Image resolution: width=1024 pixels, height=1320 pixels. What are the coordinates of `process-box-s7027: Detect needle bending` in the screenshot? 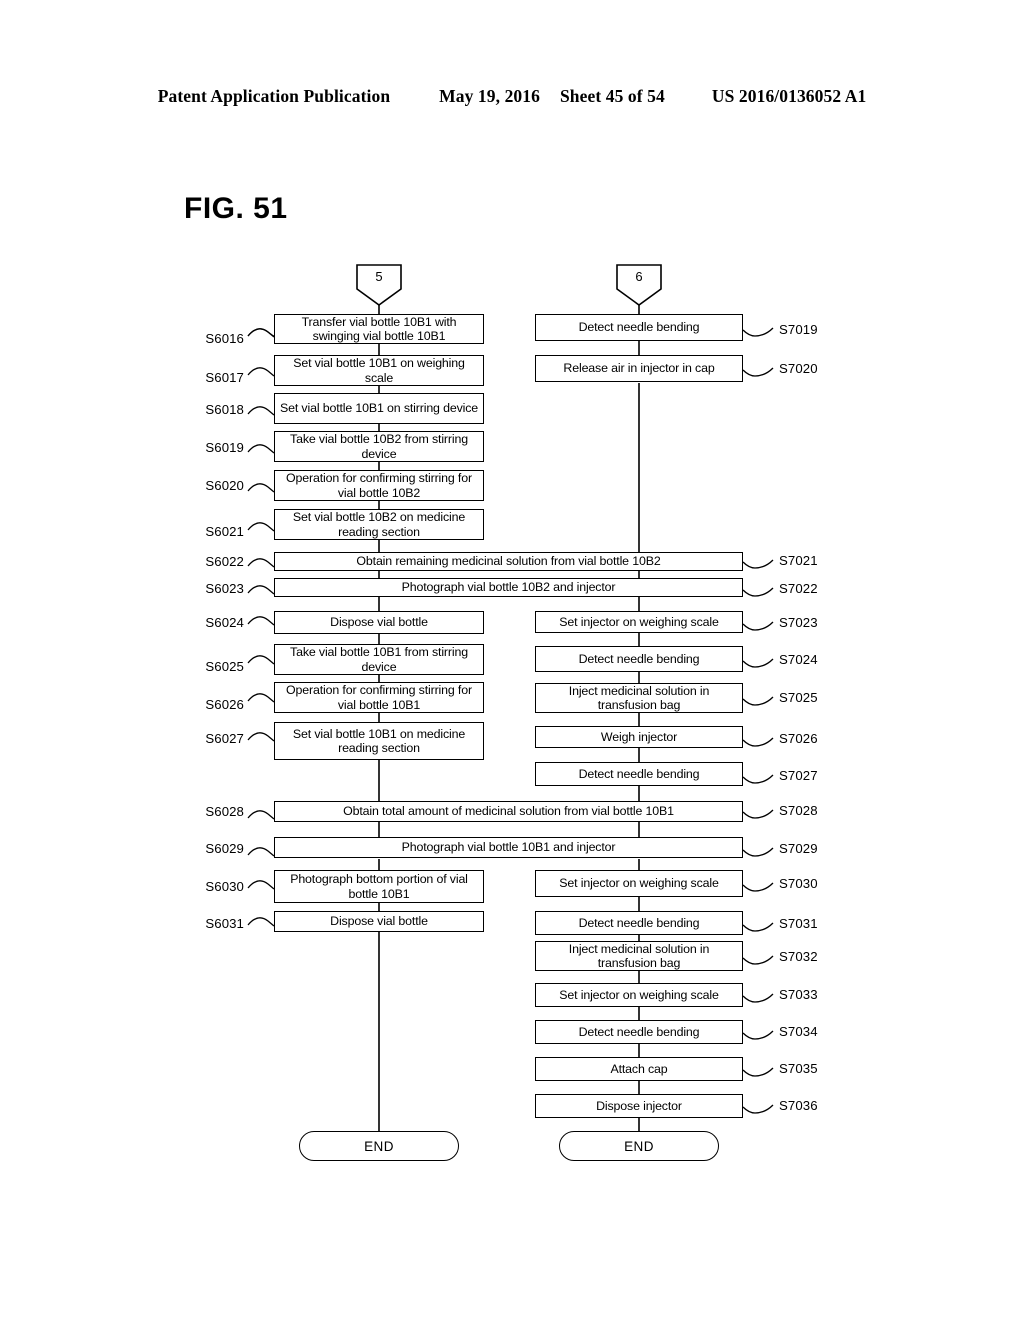 It's located at (639, 774).